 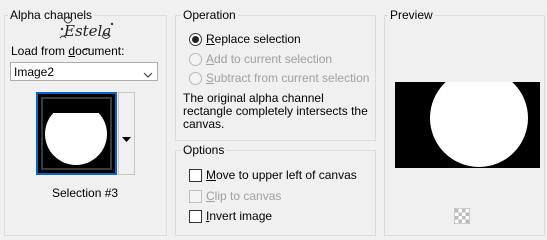 I want to click on document-select-value: Image2, so click(x=34, y=72).